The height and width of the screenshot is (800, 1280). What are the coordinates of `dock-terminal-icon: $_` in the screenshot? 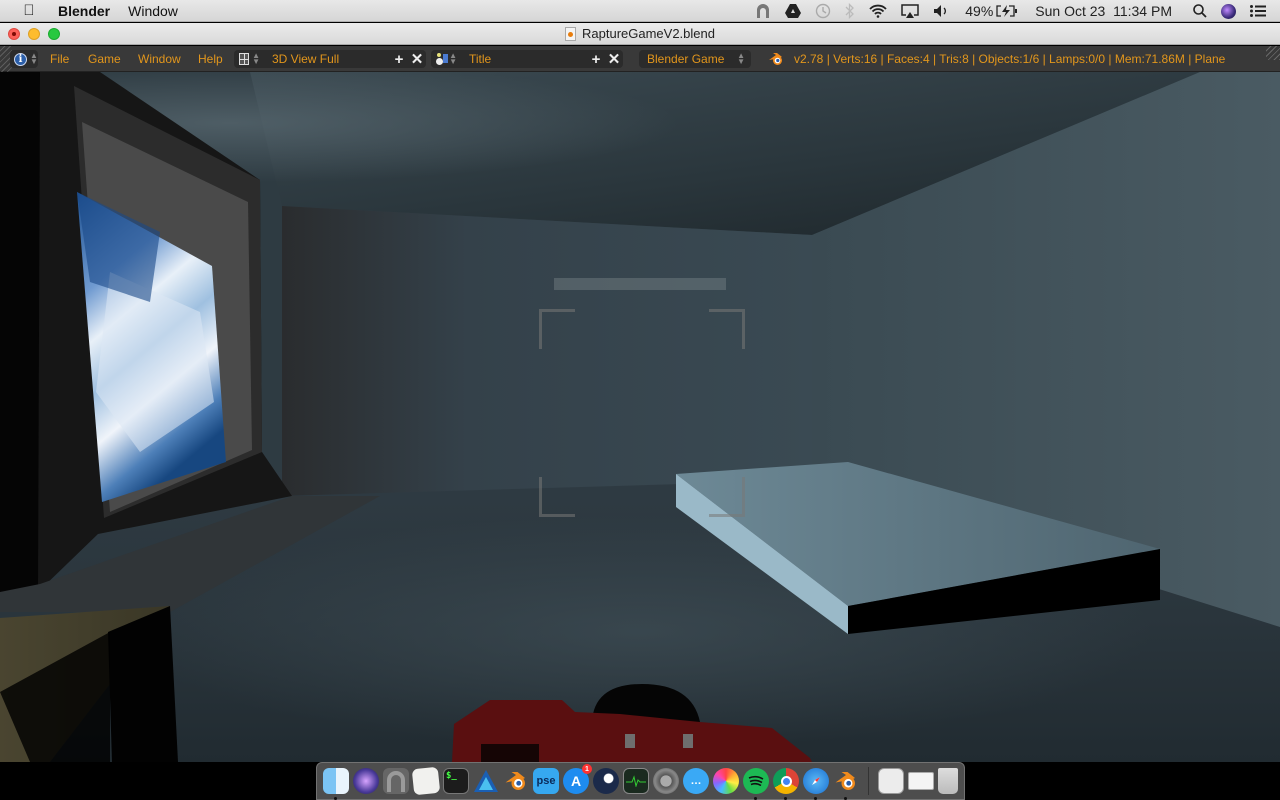 It's located at (456, 781).